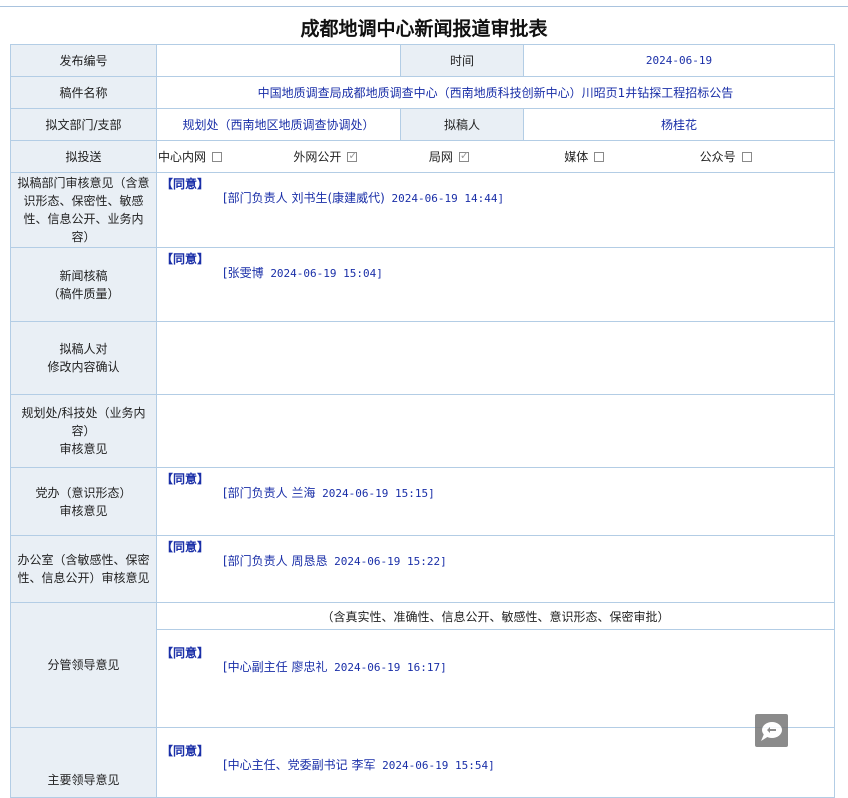  I want to click on send-option-label: 公众号, so click(717, 157).